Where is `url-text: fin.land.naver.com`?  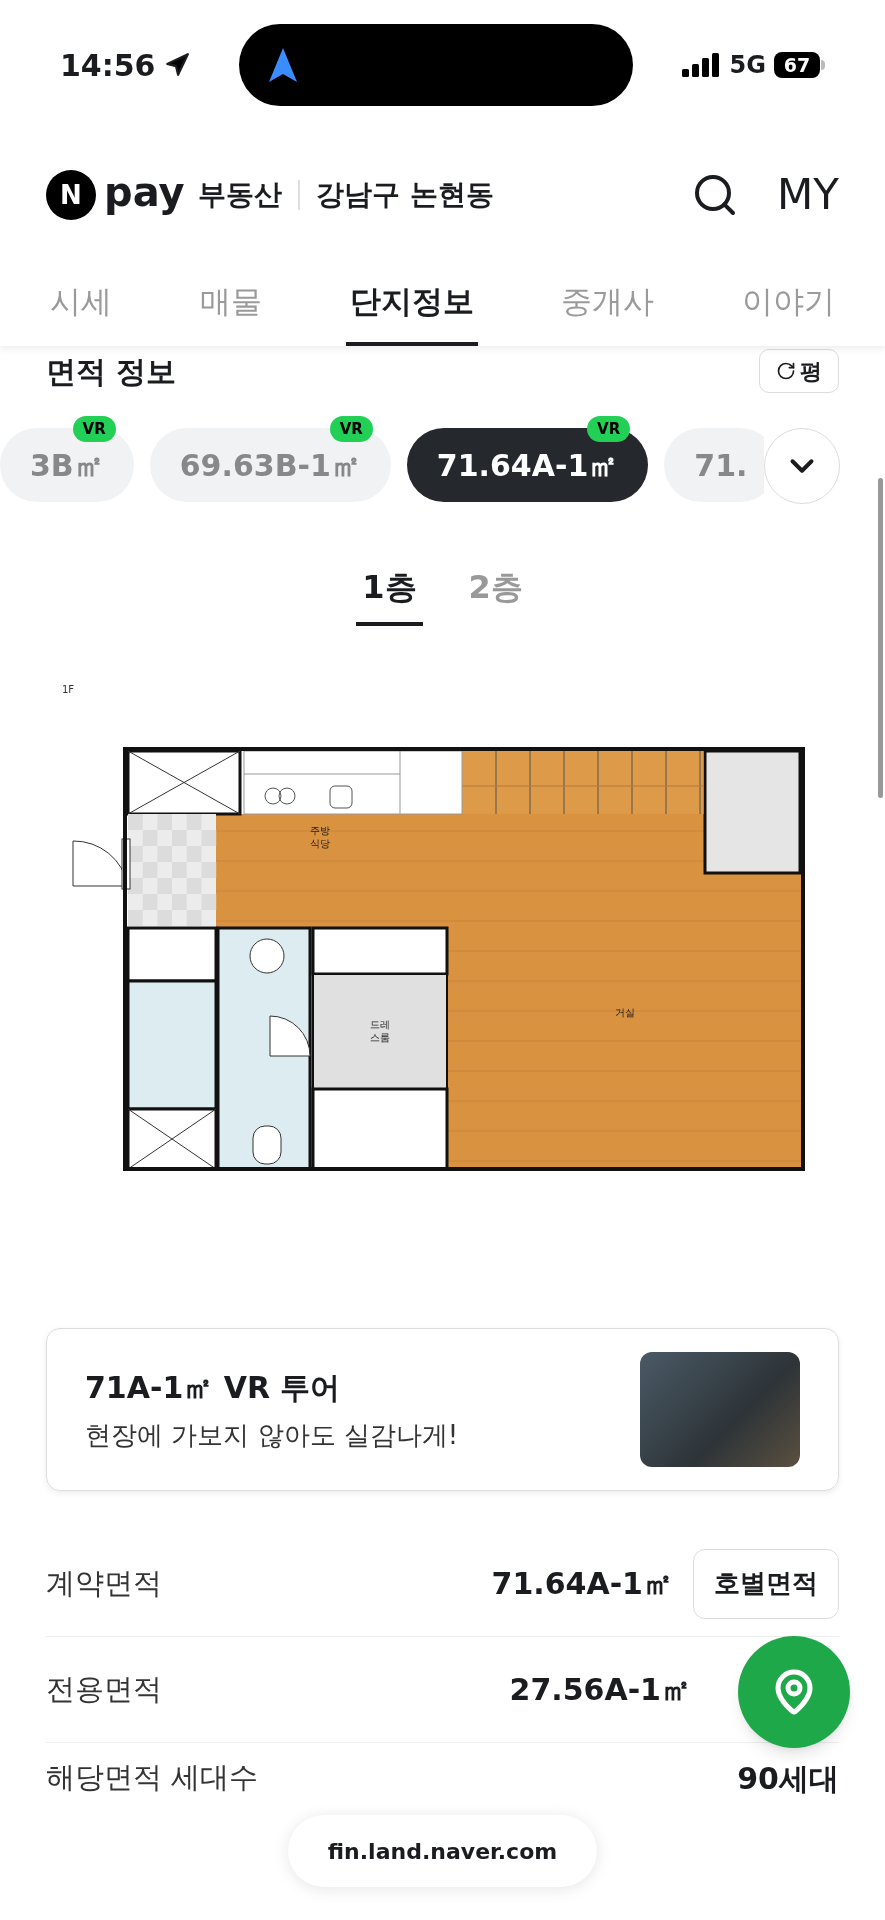 url-text: fin.land.naver.com is located at coordinates (442, 1851).